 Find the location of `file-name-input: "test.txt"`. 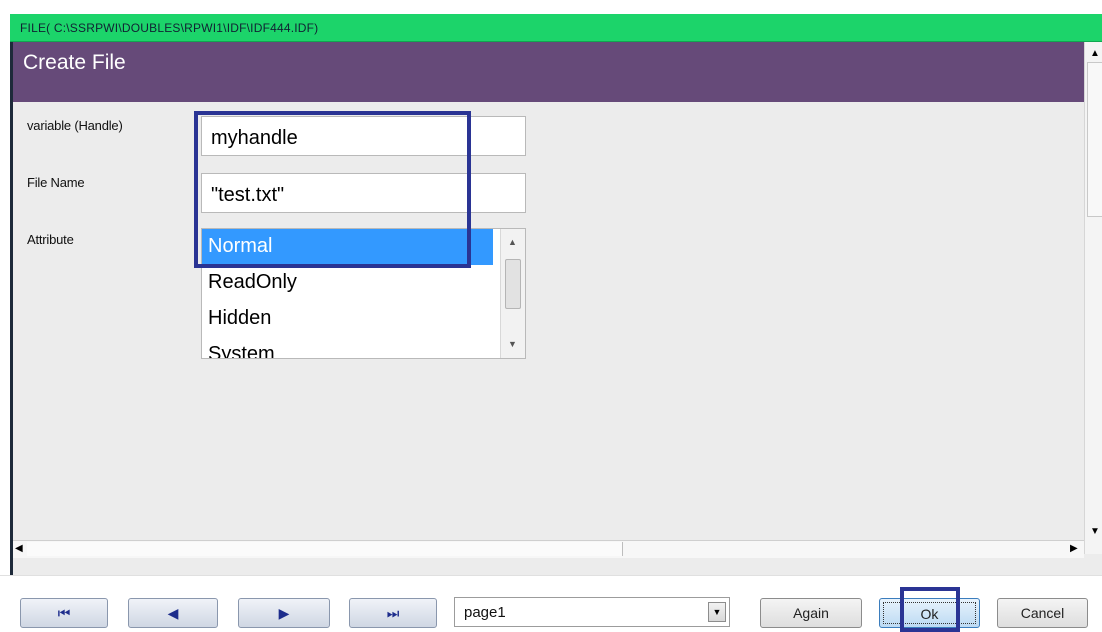

file-name-input: "test.txt" is located at coordinates (363, 193).